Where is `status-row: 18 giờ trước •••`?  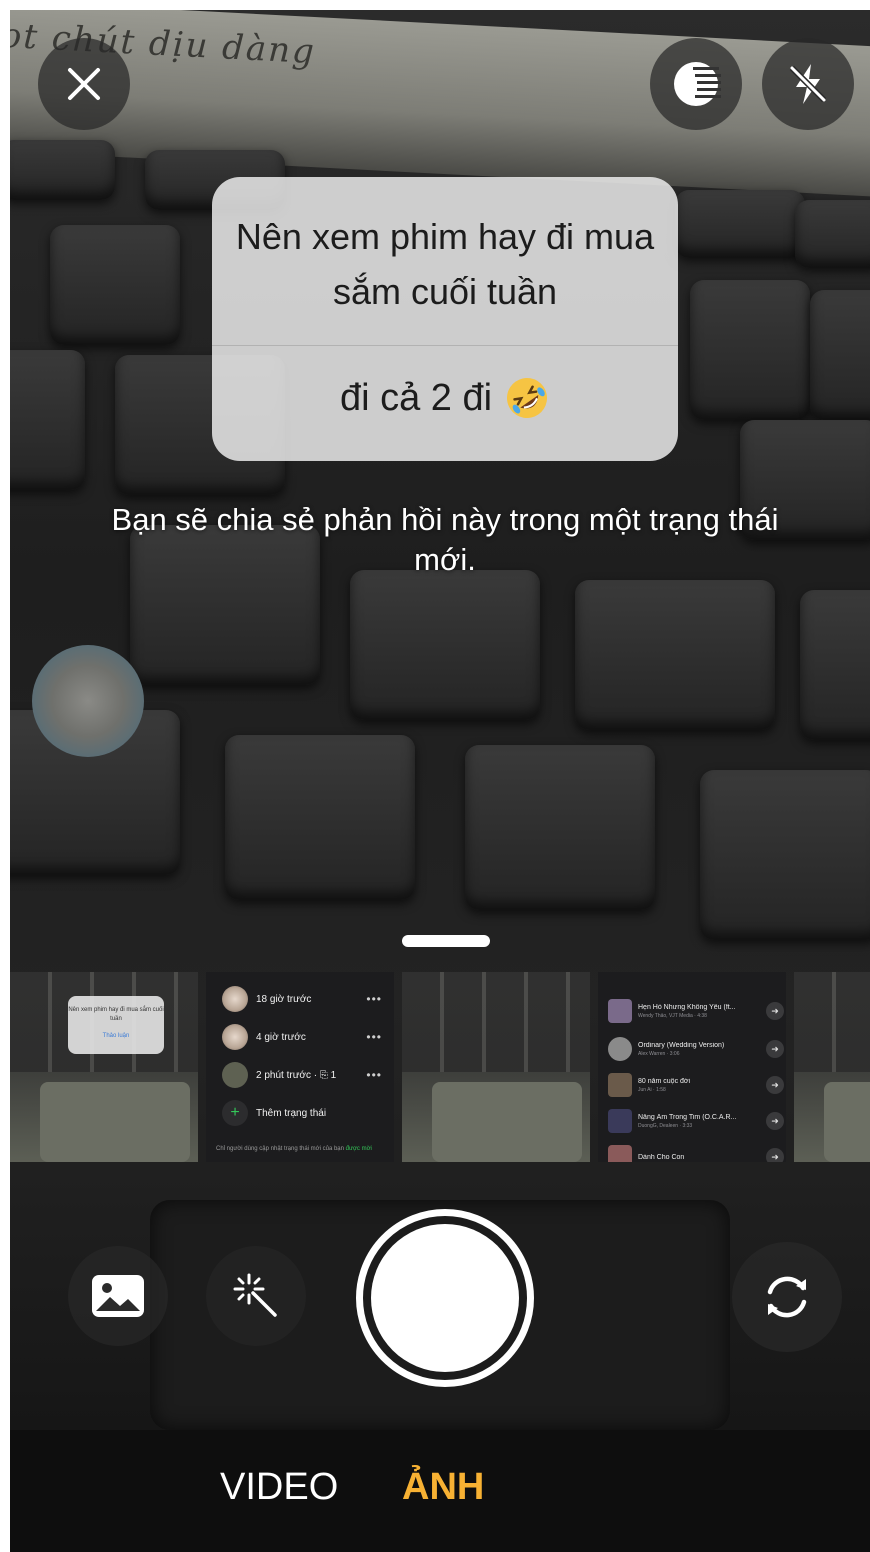 status-row: 18 giờ trước ••• is located at coordinates (302, 999).